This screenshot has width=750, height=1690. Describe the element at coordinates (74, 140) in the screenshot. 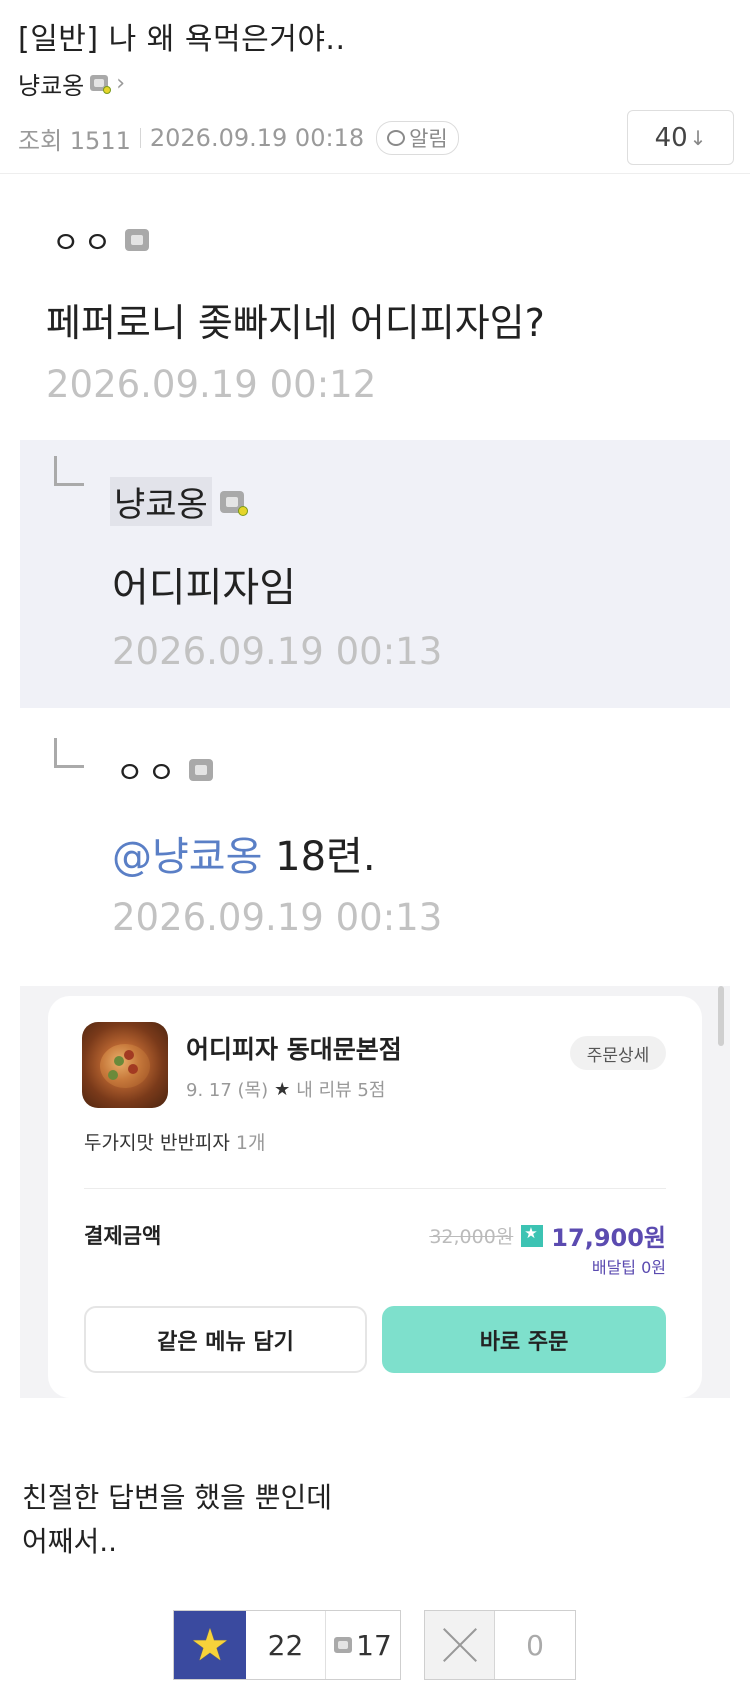

I see `view-count: 조회 1511` at that location.